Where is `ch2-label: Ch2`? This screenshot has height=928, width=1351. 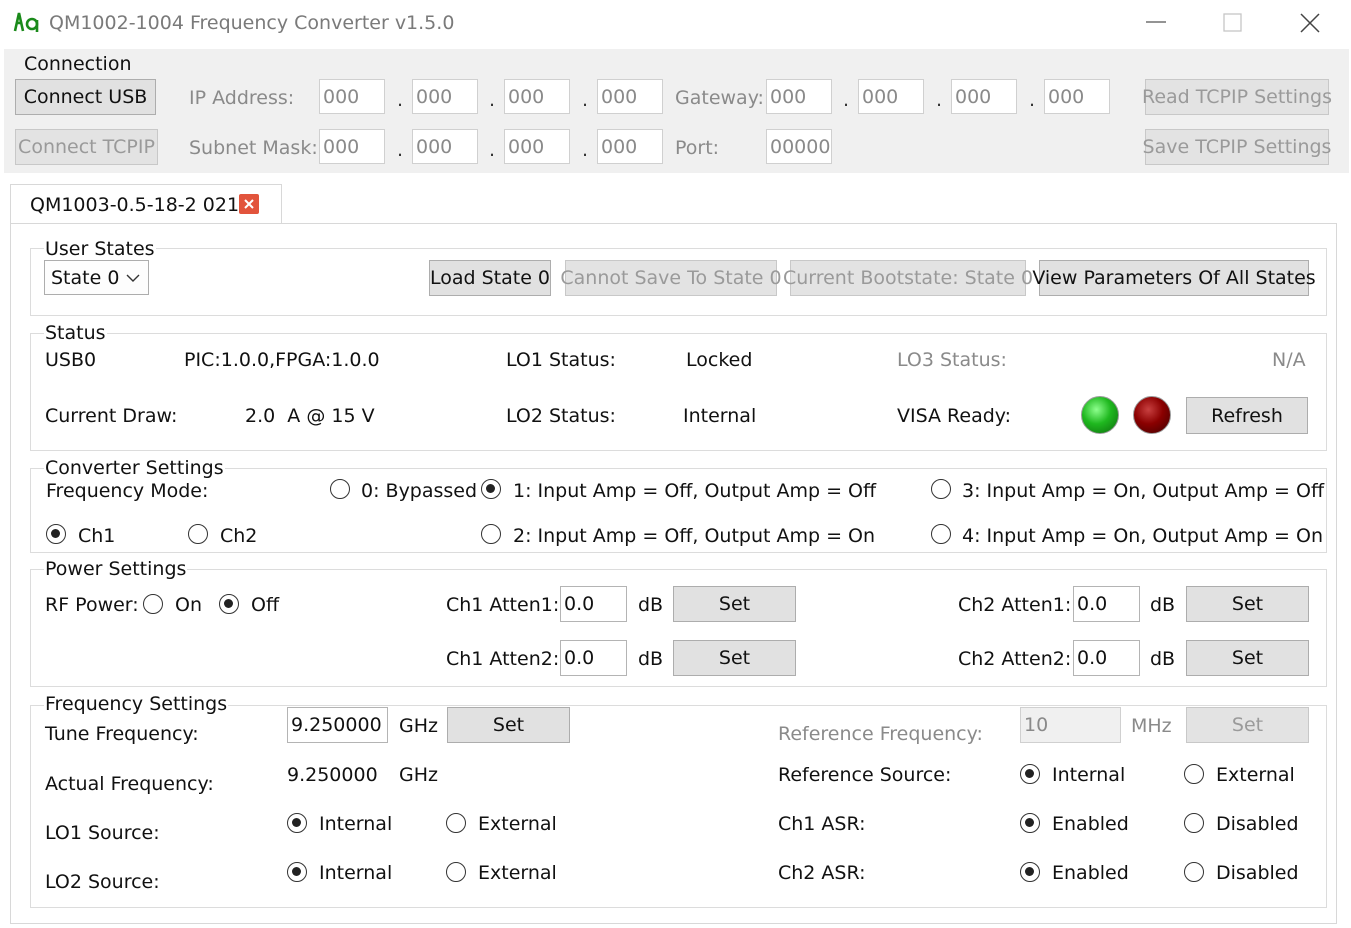 ch2-label: Ch2 is located at coordinates (238, 536).